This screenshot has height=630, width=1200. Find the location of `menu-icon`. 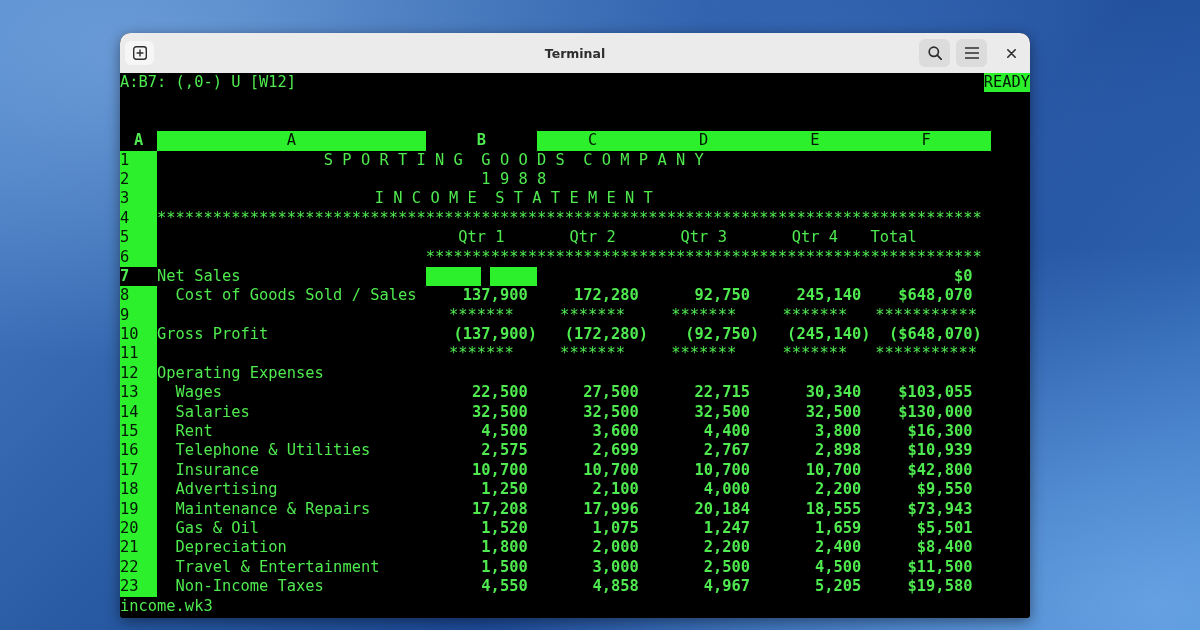

menu-icon is located at coordinates (971, 53).